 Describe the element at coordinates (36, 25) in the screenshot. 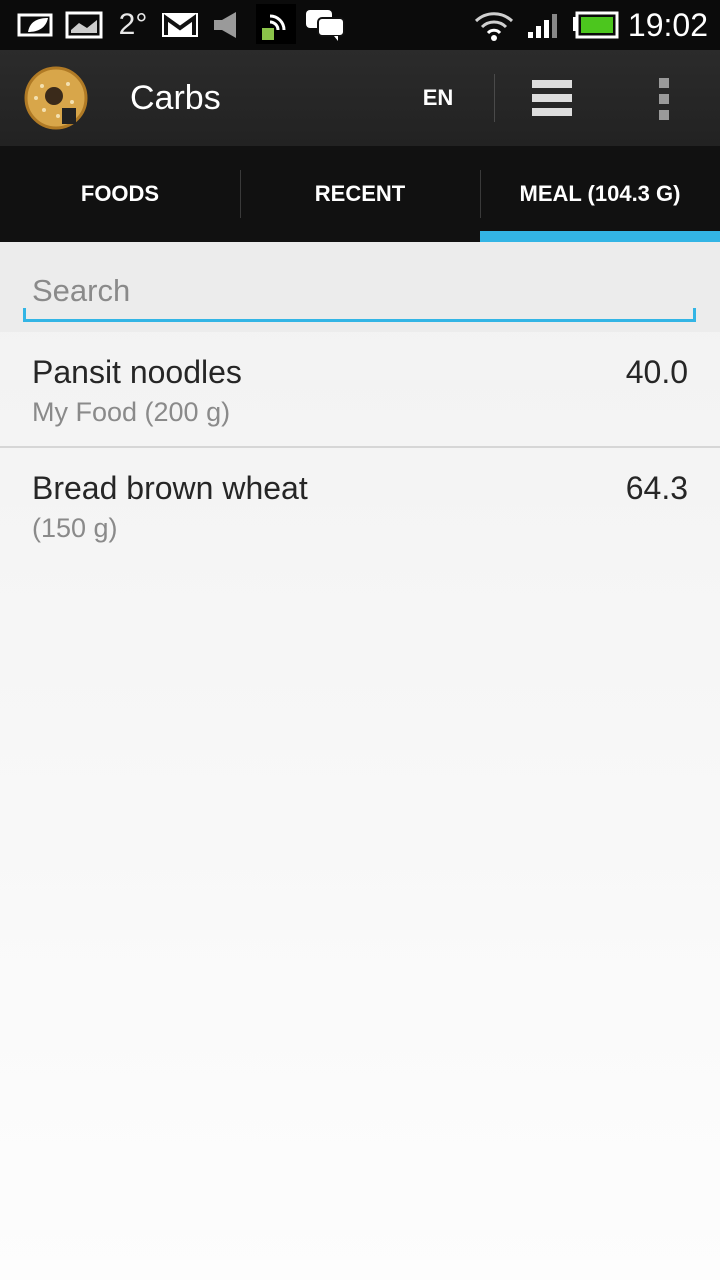

I see `weather-leaf-icon` at that location.